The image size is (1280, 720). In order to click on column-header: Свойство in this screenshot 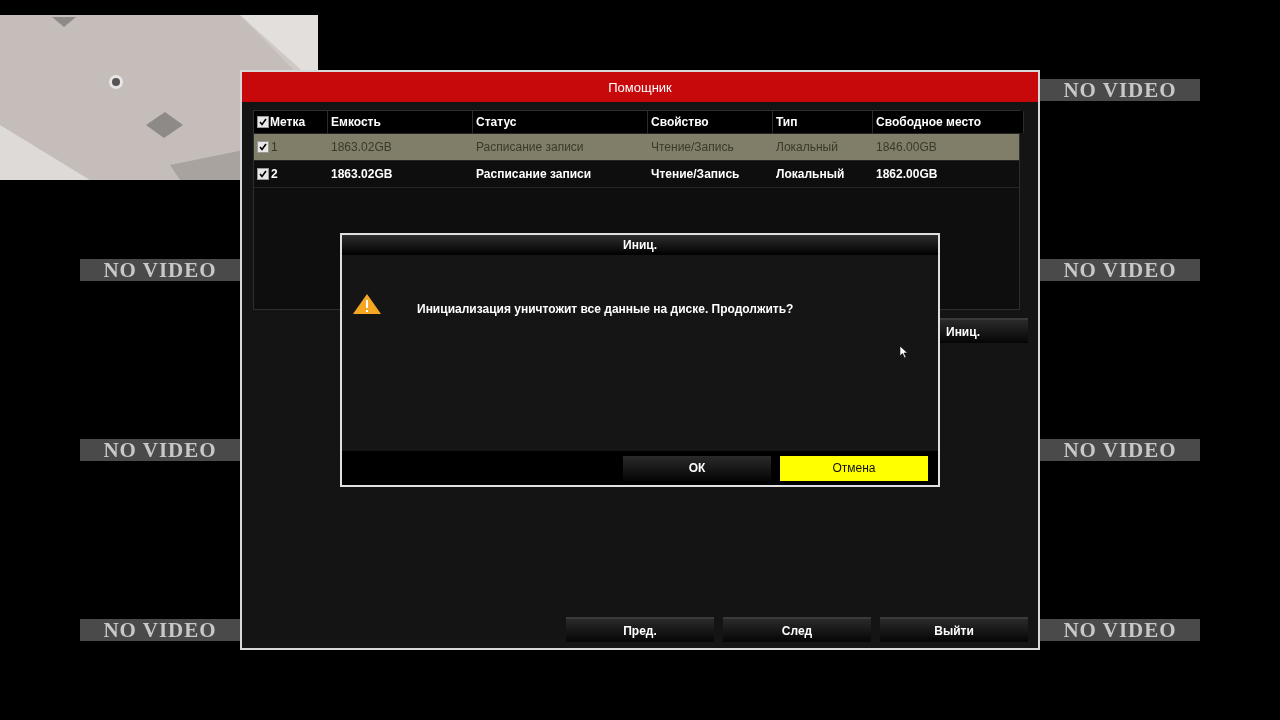, I will do `click(710, 122)`.